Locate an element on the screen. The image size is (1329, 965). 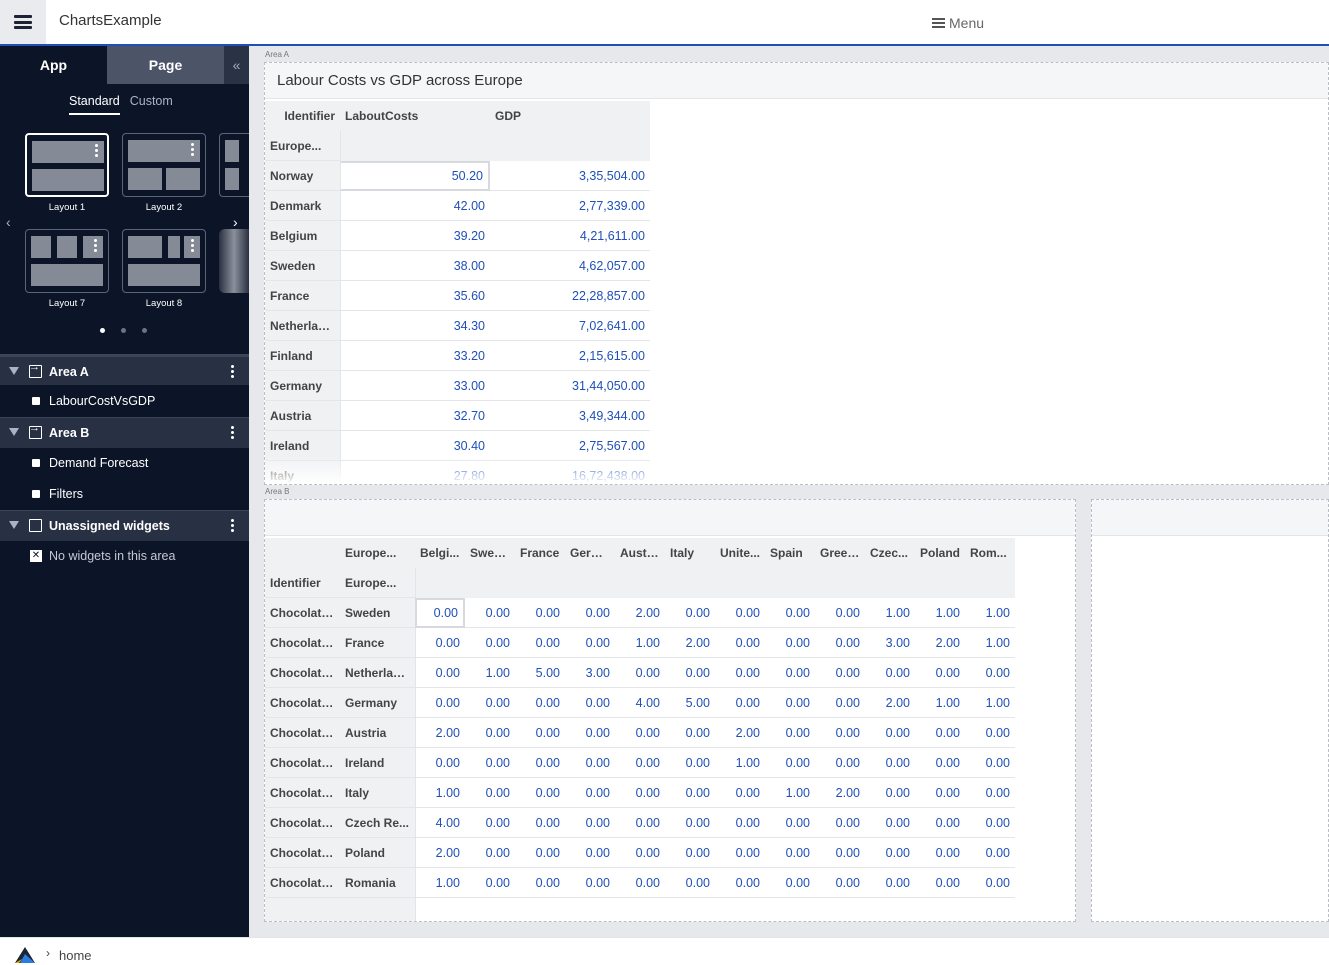
layout-card-partial is located at coordinates (234, 165).